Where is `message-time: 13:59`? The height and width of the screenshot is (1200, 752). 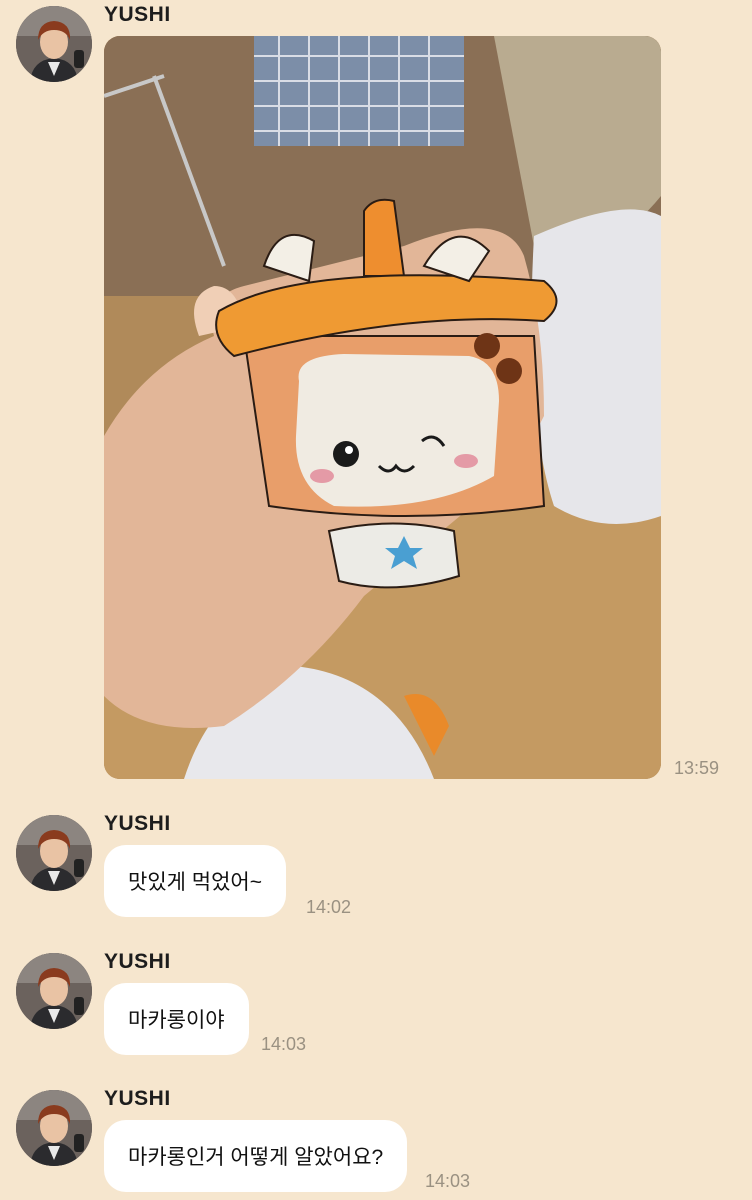
message-time: 13:59 is located at coordinates (697, 768).